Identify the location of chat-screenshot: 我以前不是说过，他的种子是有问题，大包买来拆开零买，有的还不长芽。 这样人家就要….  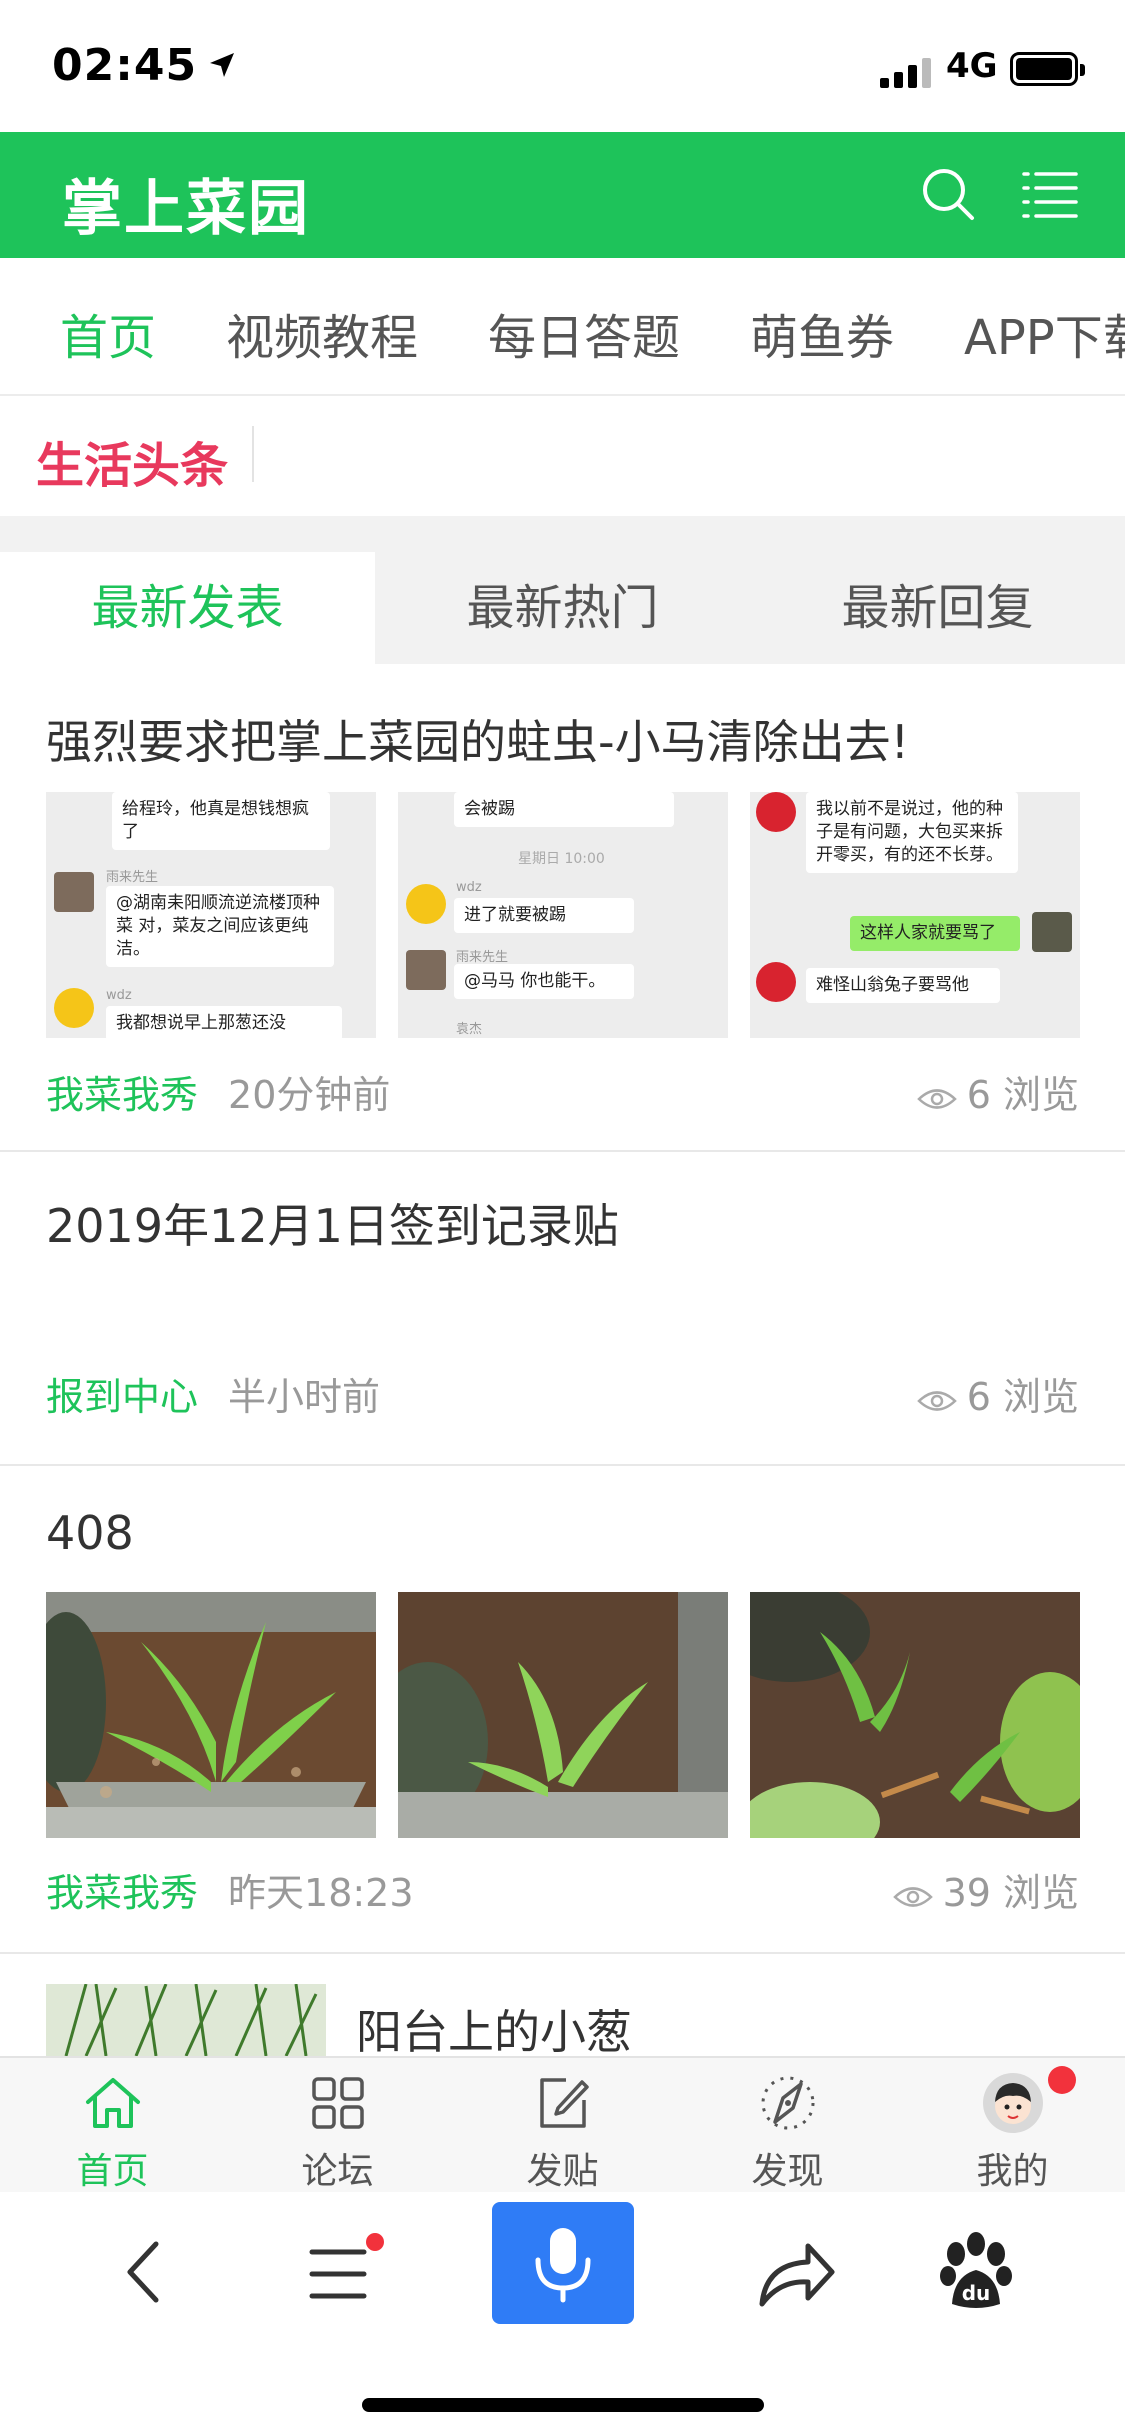
(915, 915).